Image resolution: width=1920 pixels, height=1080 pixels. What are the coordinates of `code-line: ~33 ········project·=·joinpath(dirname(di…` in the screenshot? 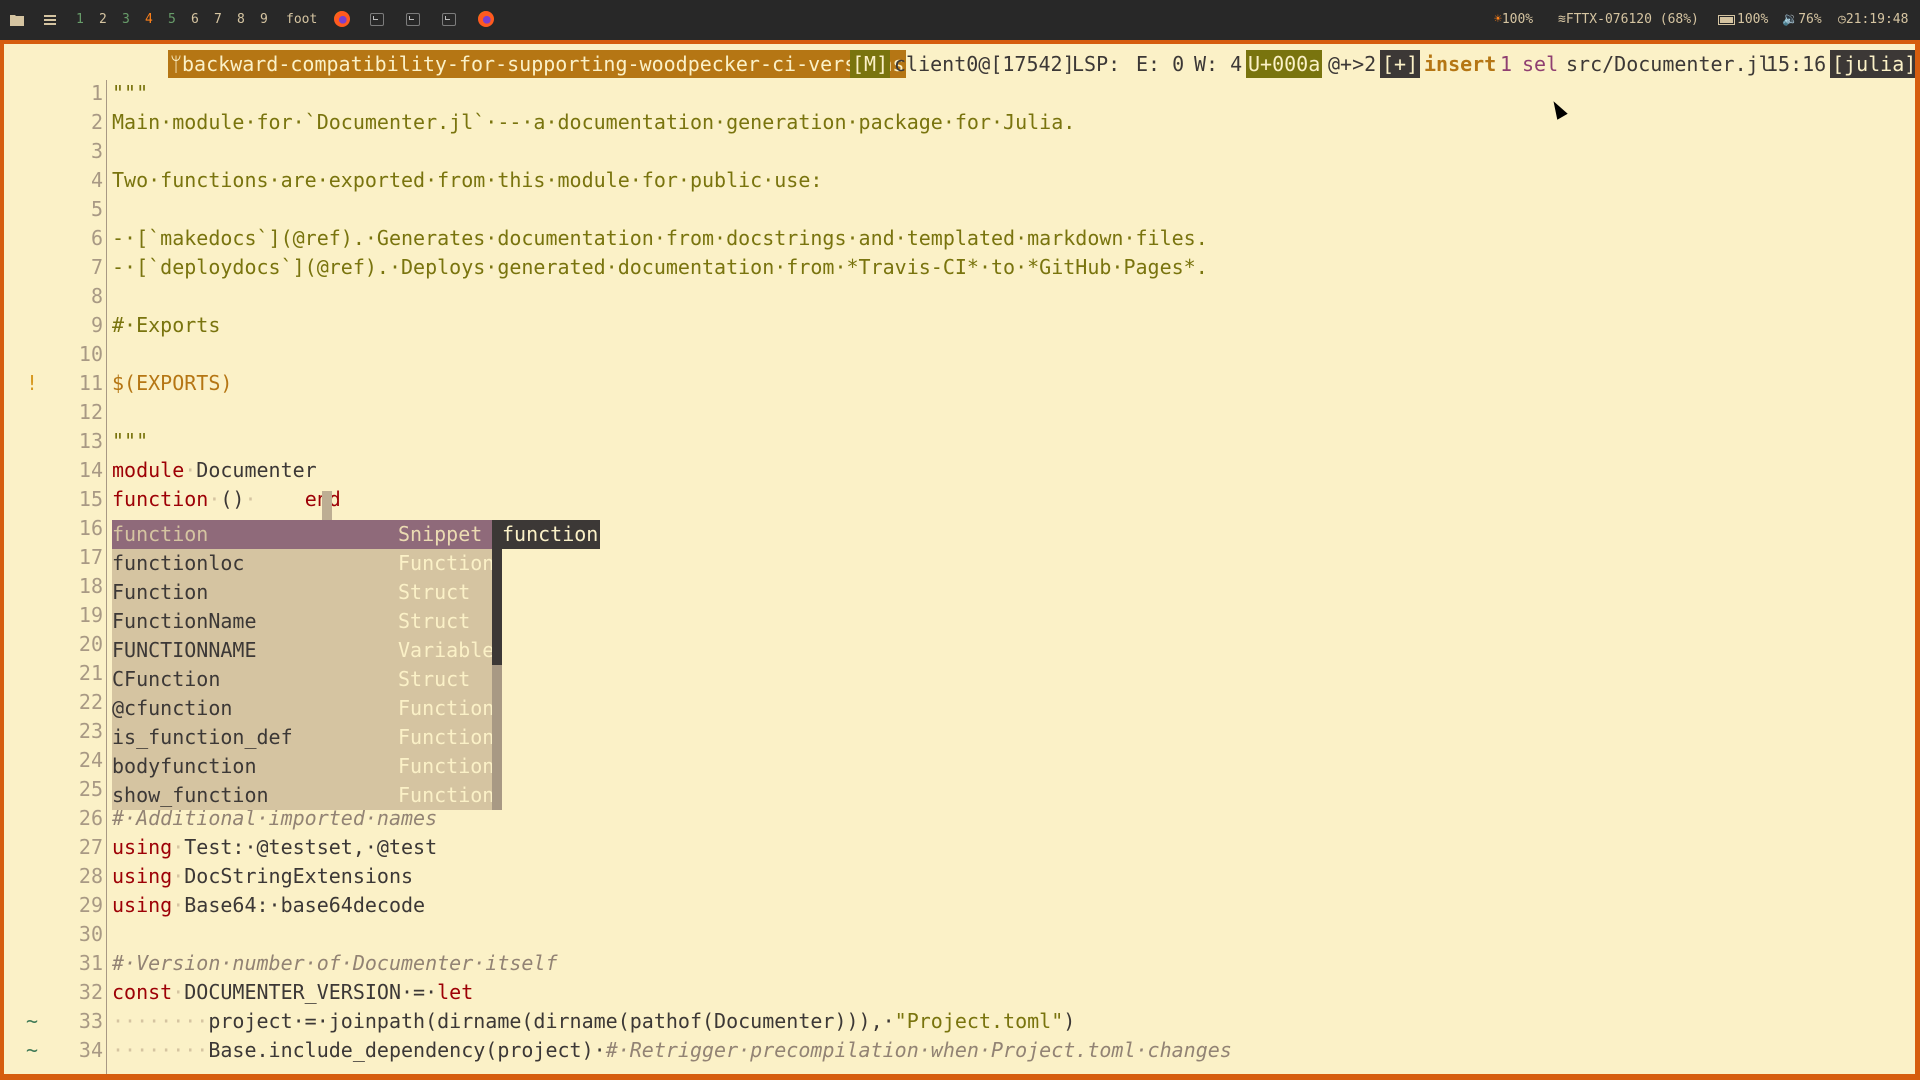 It's located at (959, 1021).